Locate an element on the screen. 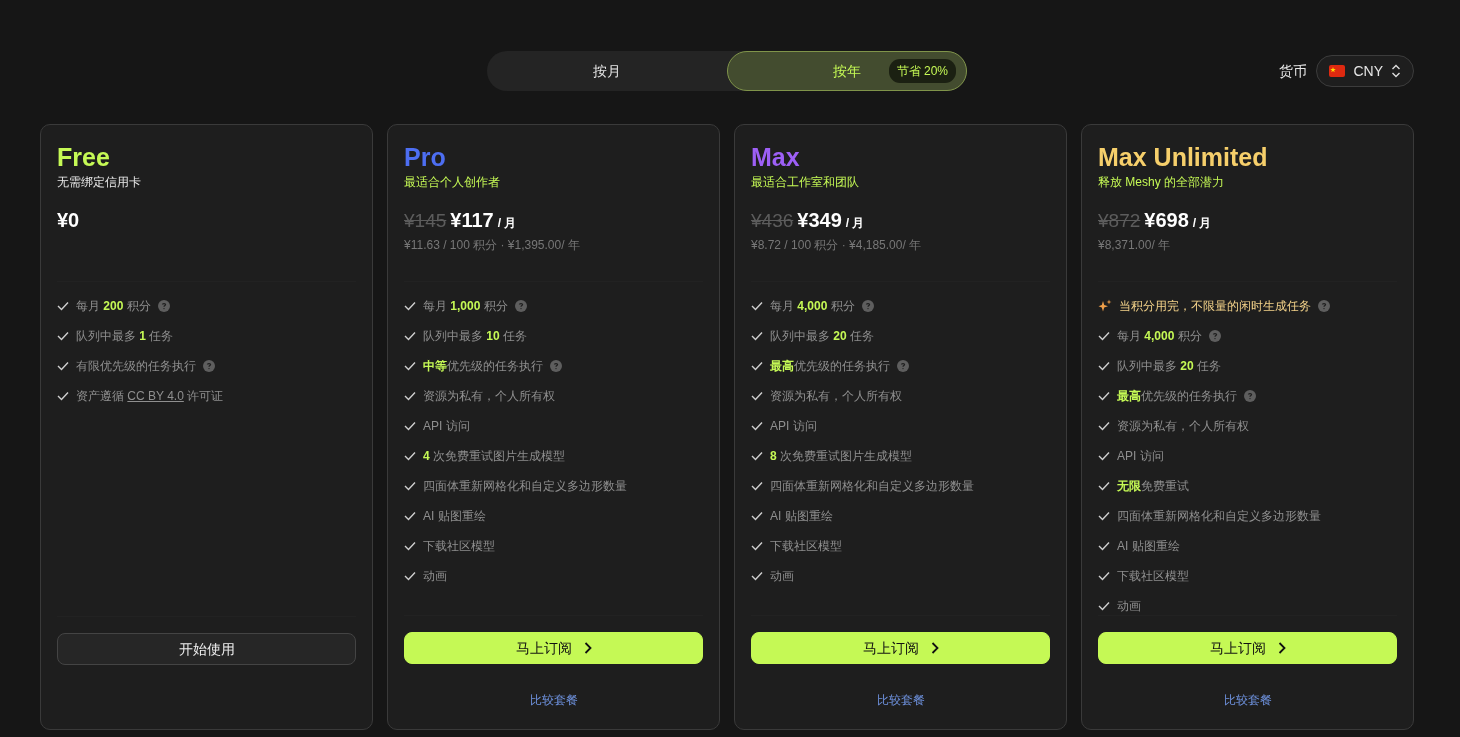 This screenshot has width=1460, height=737. flag-icon is located at coordinates (1337, 71).